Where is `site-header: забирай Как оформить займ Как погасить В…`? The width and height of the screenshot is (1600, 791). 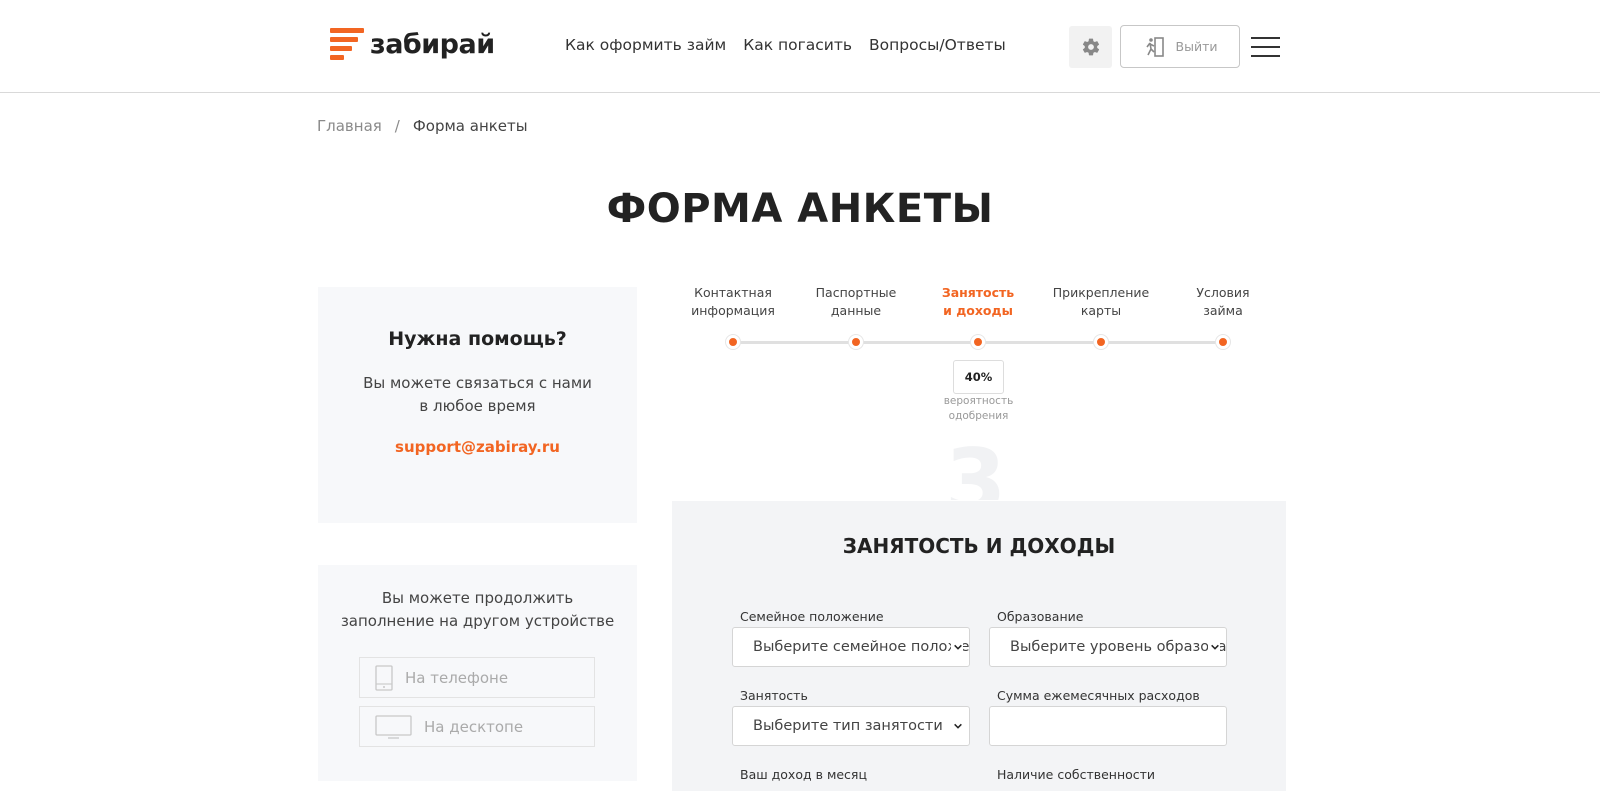
site-header: забирай Как оформить займ Как погасить В… is located at coordinates (800, 46).